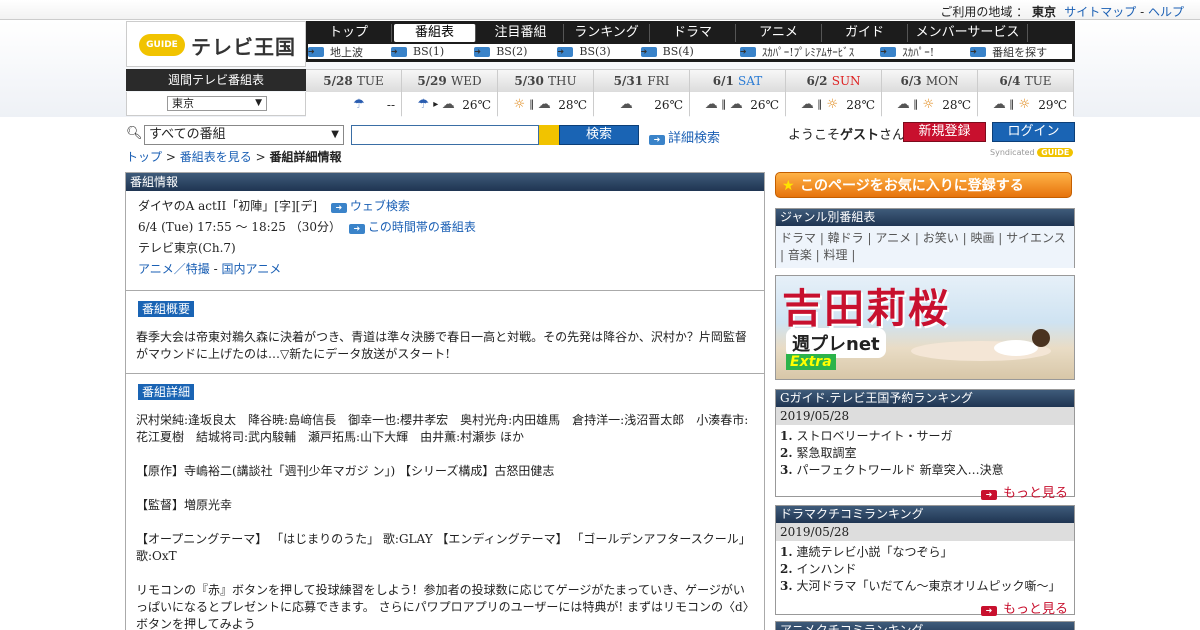 The height and width of the screenshot is (630, 1200). Describe the element at coordinates (217, 103) in the screenshot. I see `area-select: 東京 ▼` at that location.